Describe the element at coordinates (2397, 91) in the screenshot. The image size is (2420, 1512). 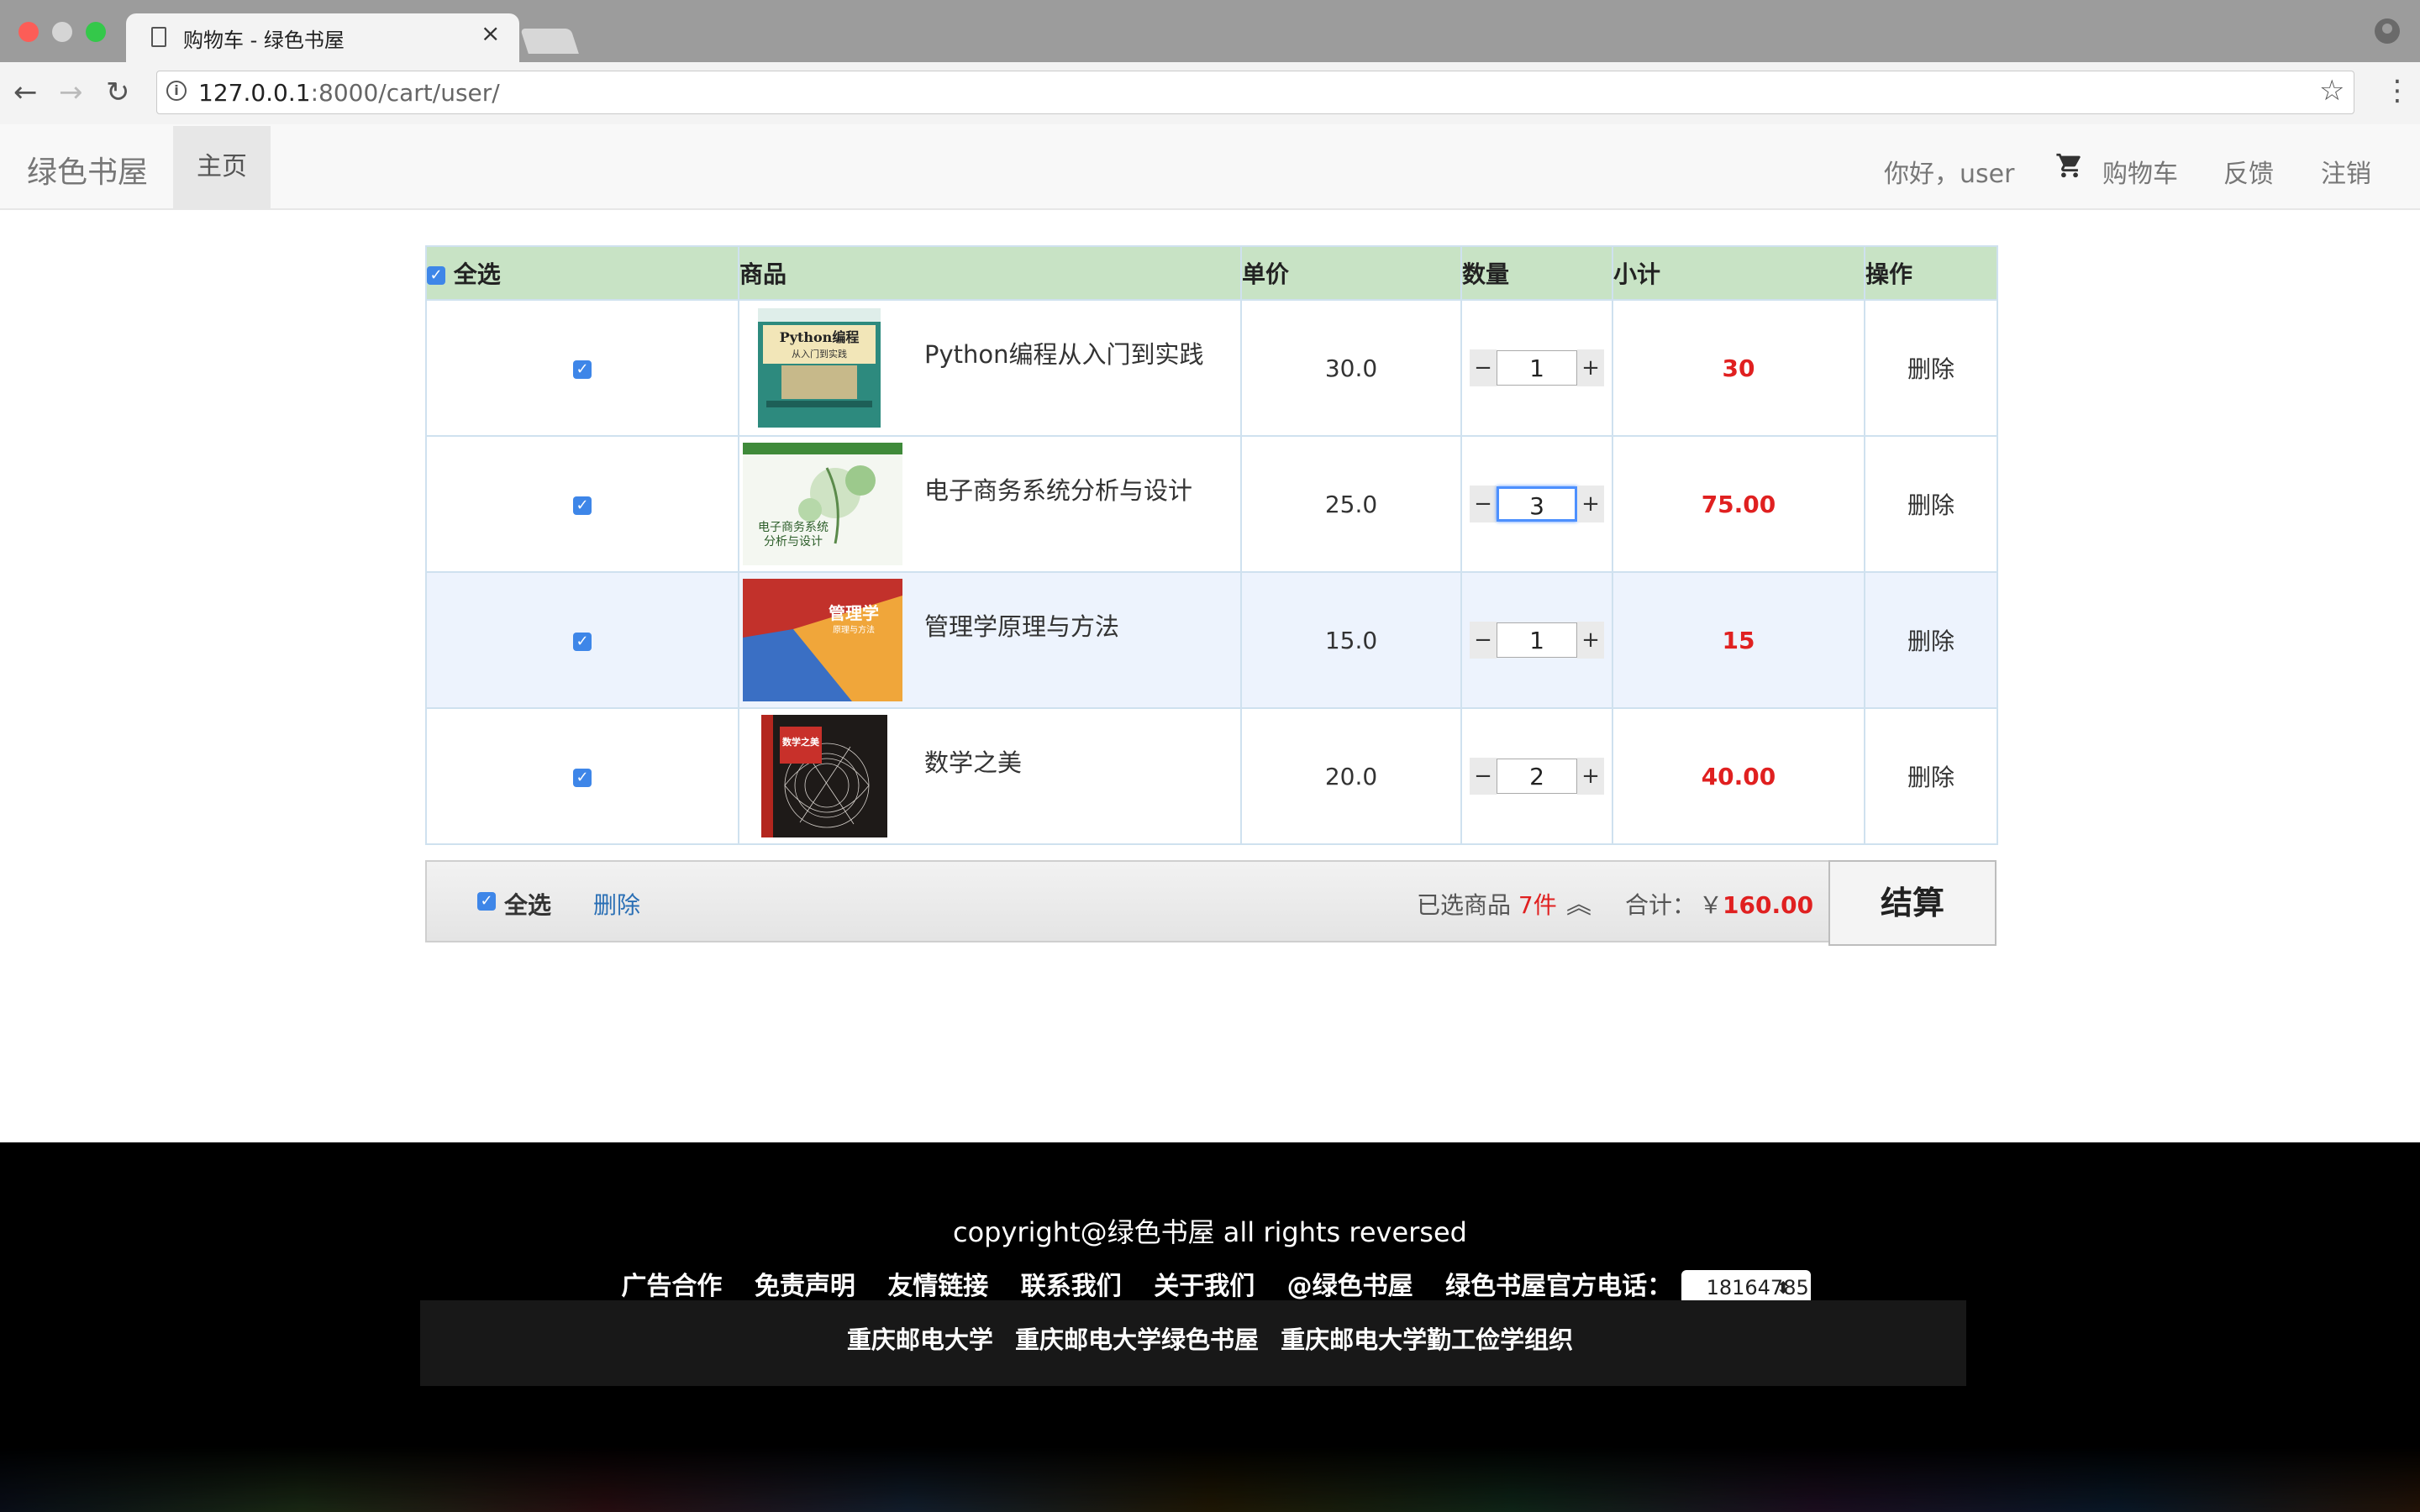
I see `browser-menu-icon: ⋮` at that location.